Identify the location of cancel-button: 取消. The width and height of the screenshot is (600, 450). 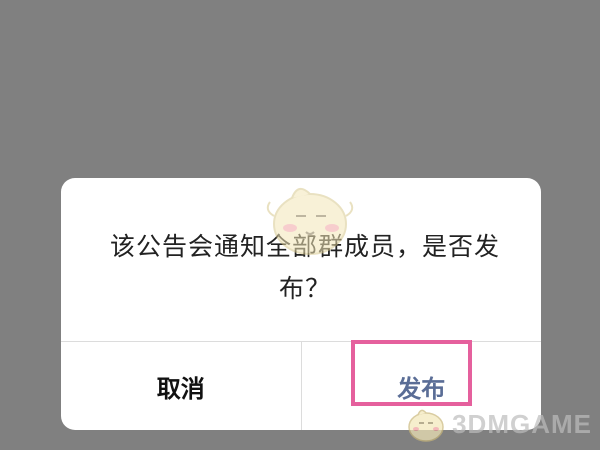
(181, 386).